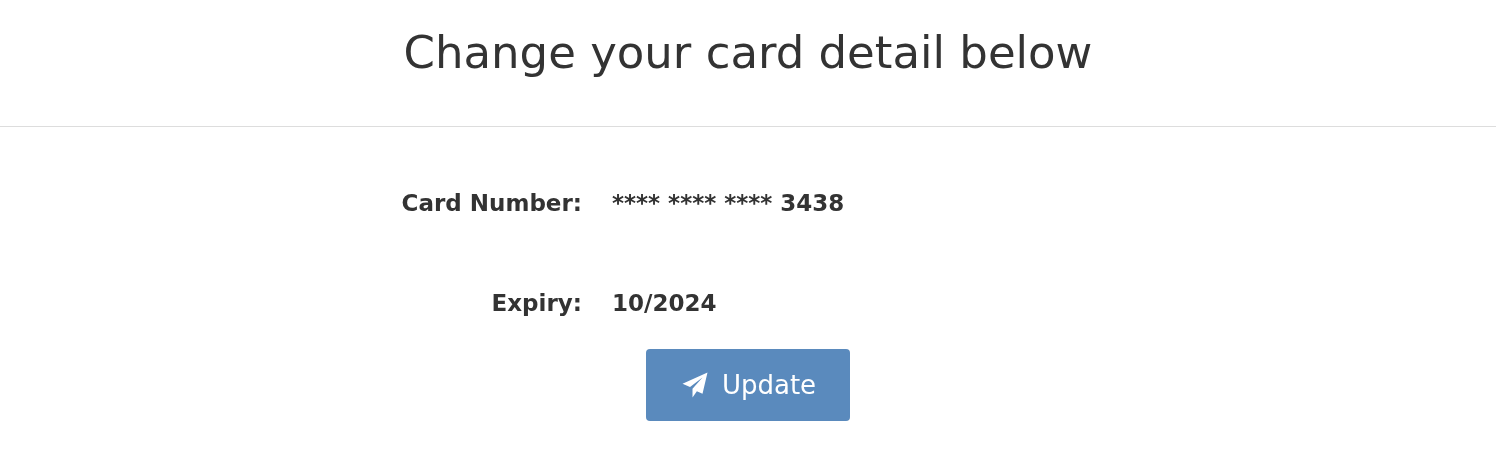 This screenshot has width=1496, height=464. What do you see at coordinates (748, 385) in the screenshot?
I see `update-button: Update` at bounding box center [748, 385].